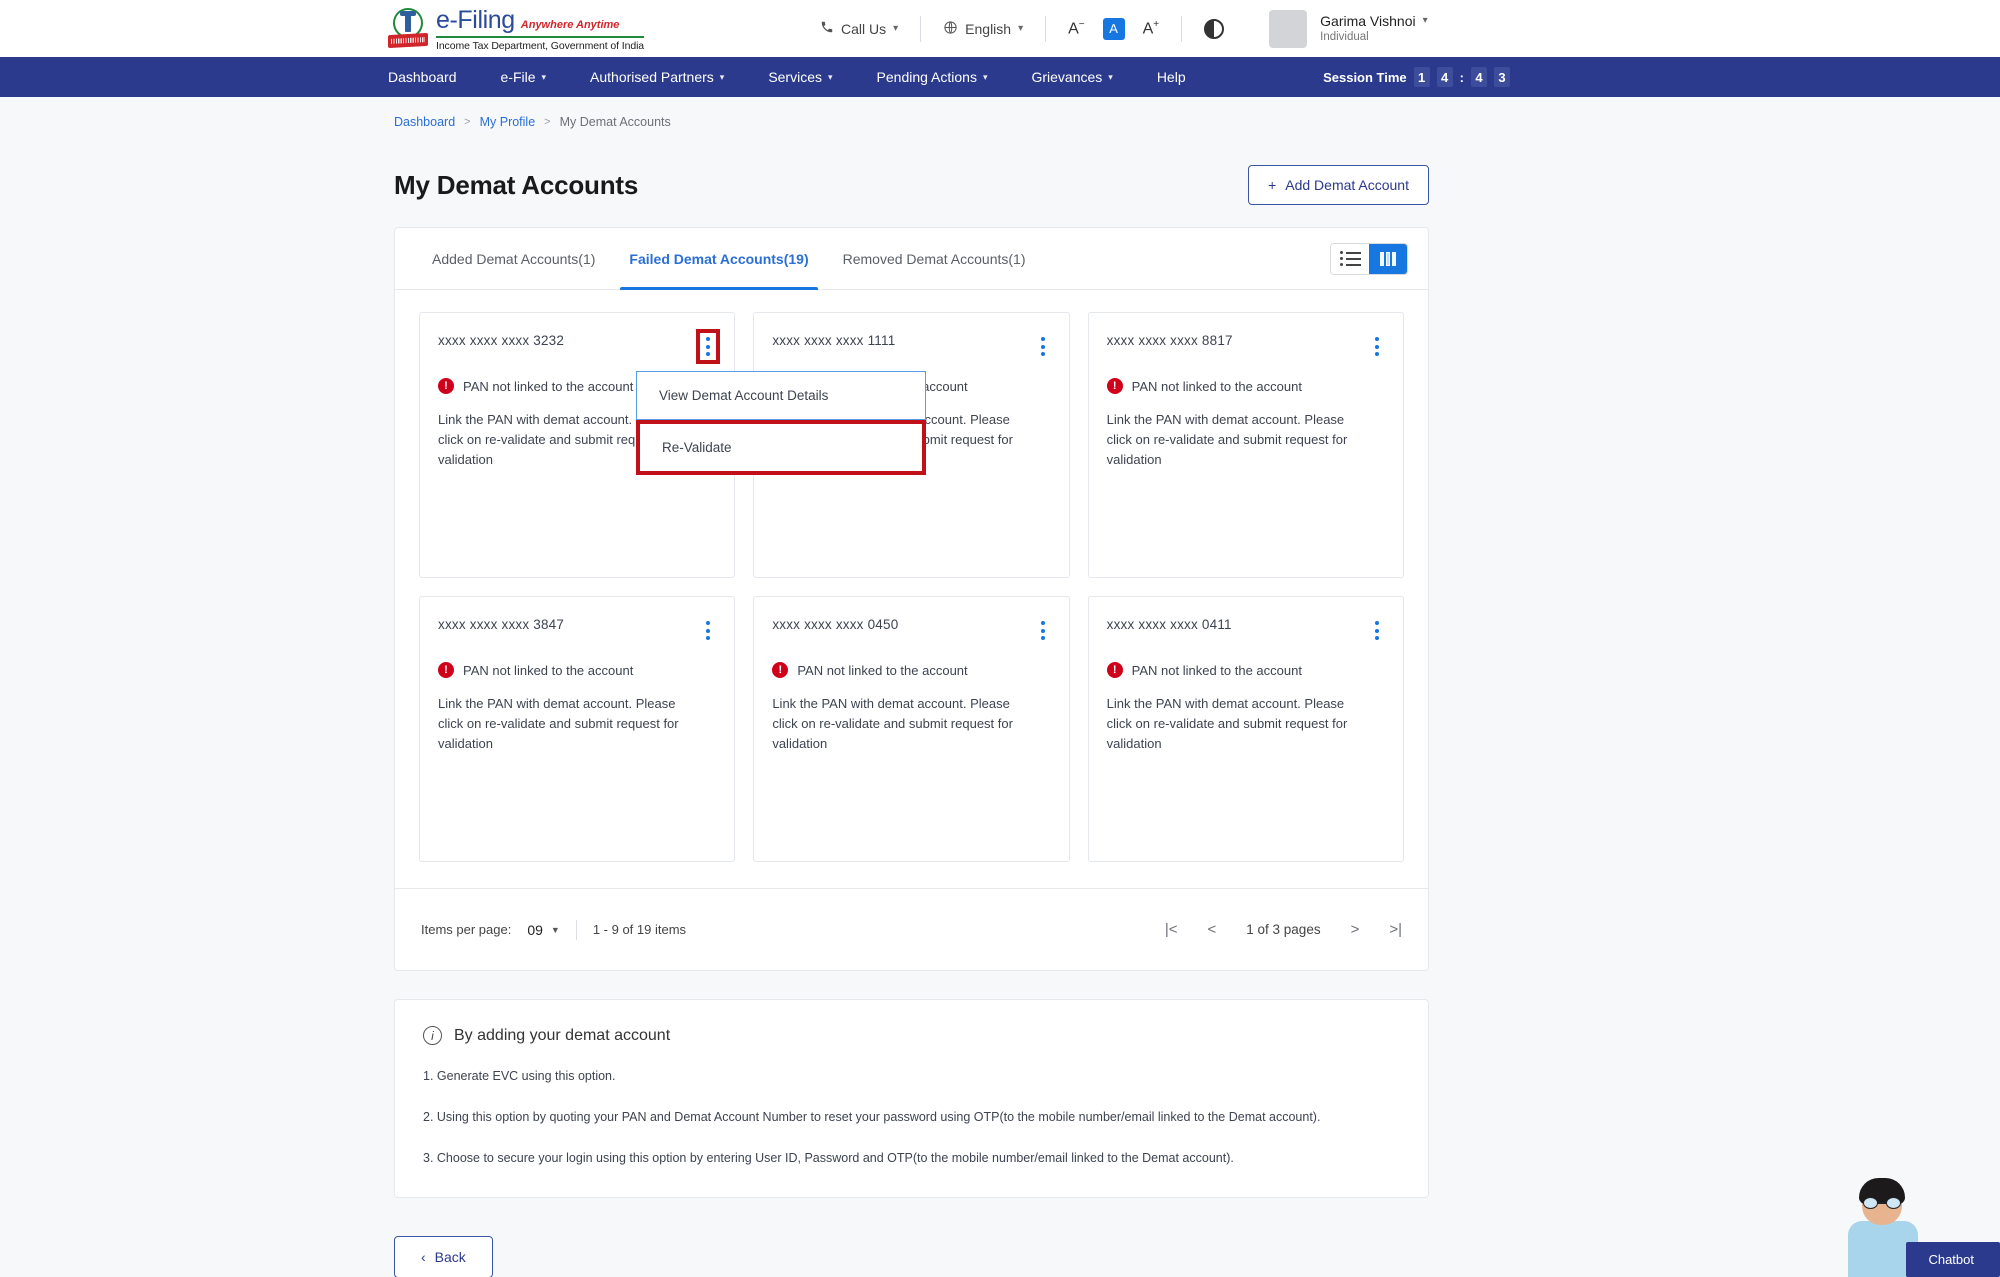 The height and width of the screenshot is (1277, 2000). I want to click on chatbot-label: Chatbot, so click(1953, 1259).